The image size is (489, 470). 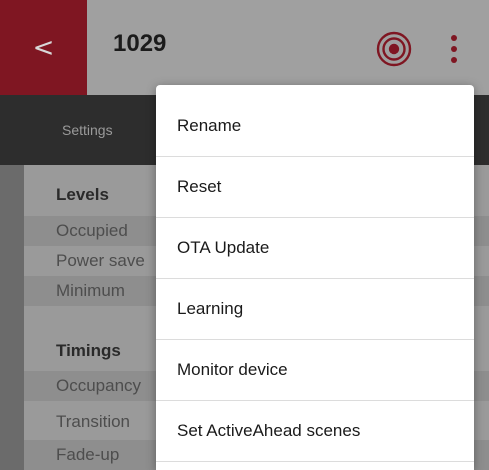 What do you see at coordinates (140, 43) in the screenshot?
I see `page-title: 1029` at bounding box center [140, 43].